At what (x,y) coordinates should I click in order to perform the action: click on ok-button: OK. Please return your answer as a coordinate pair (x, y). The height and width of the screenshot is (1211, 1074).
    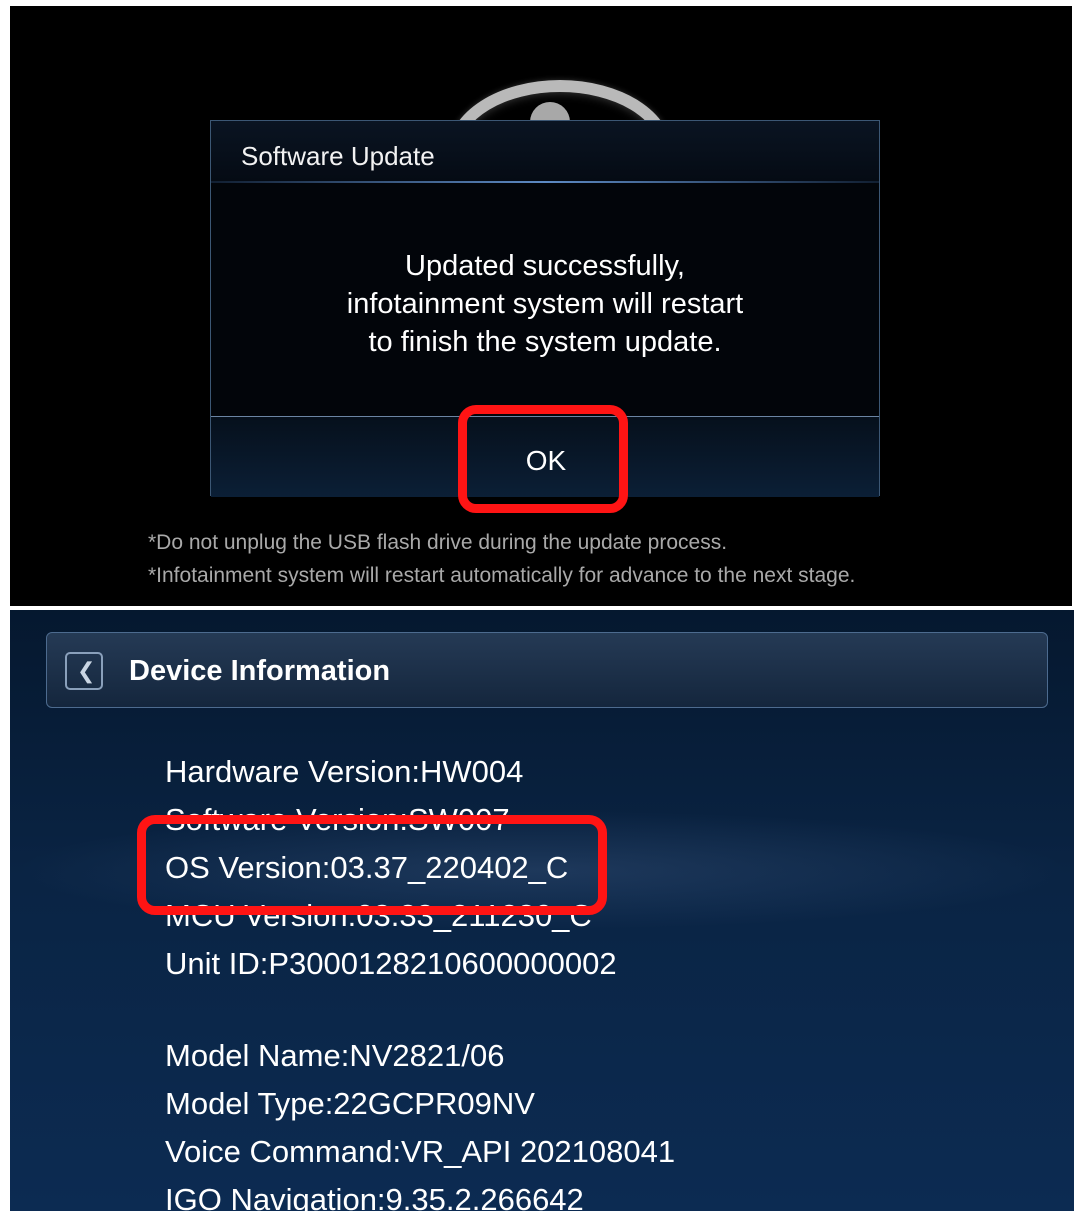
    Looking at the image, I should click on (546, 457).